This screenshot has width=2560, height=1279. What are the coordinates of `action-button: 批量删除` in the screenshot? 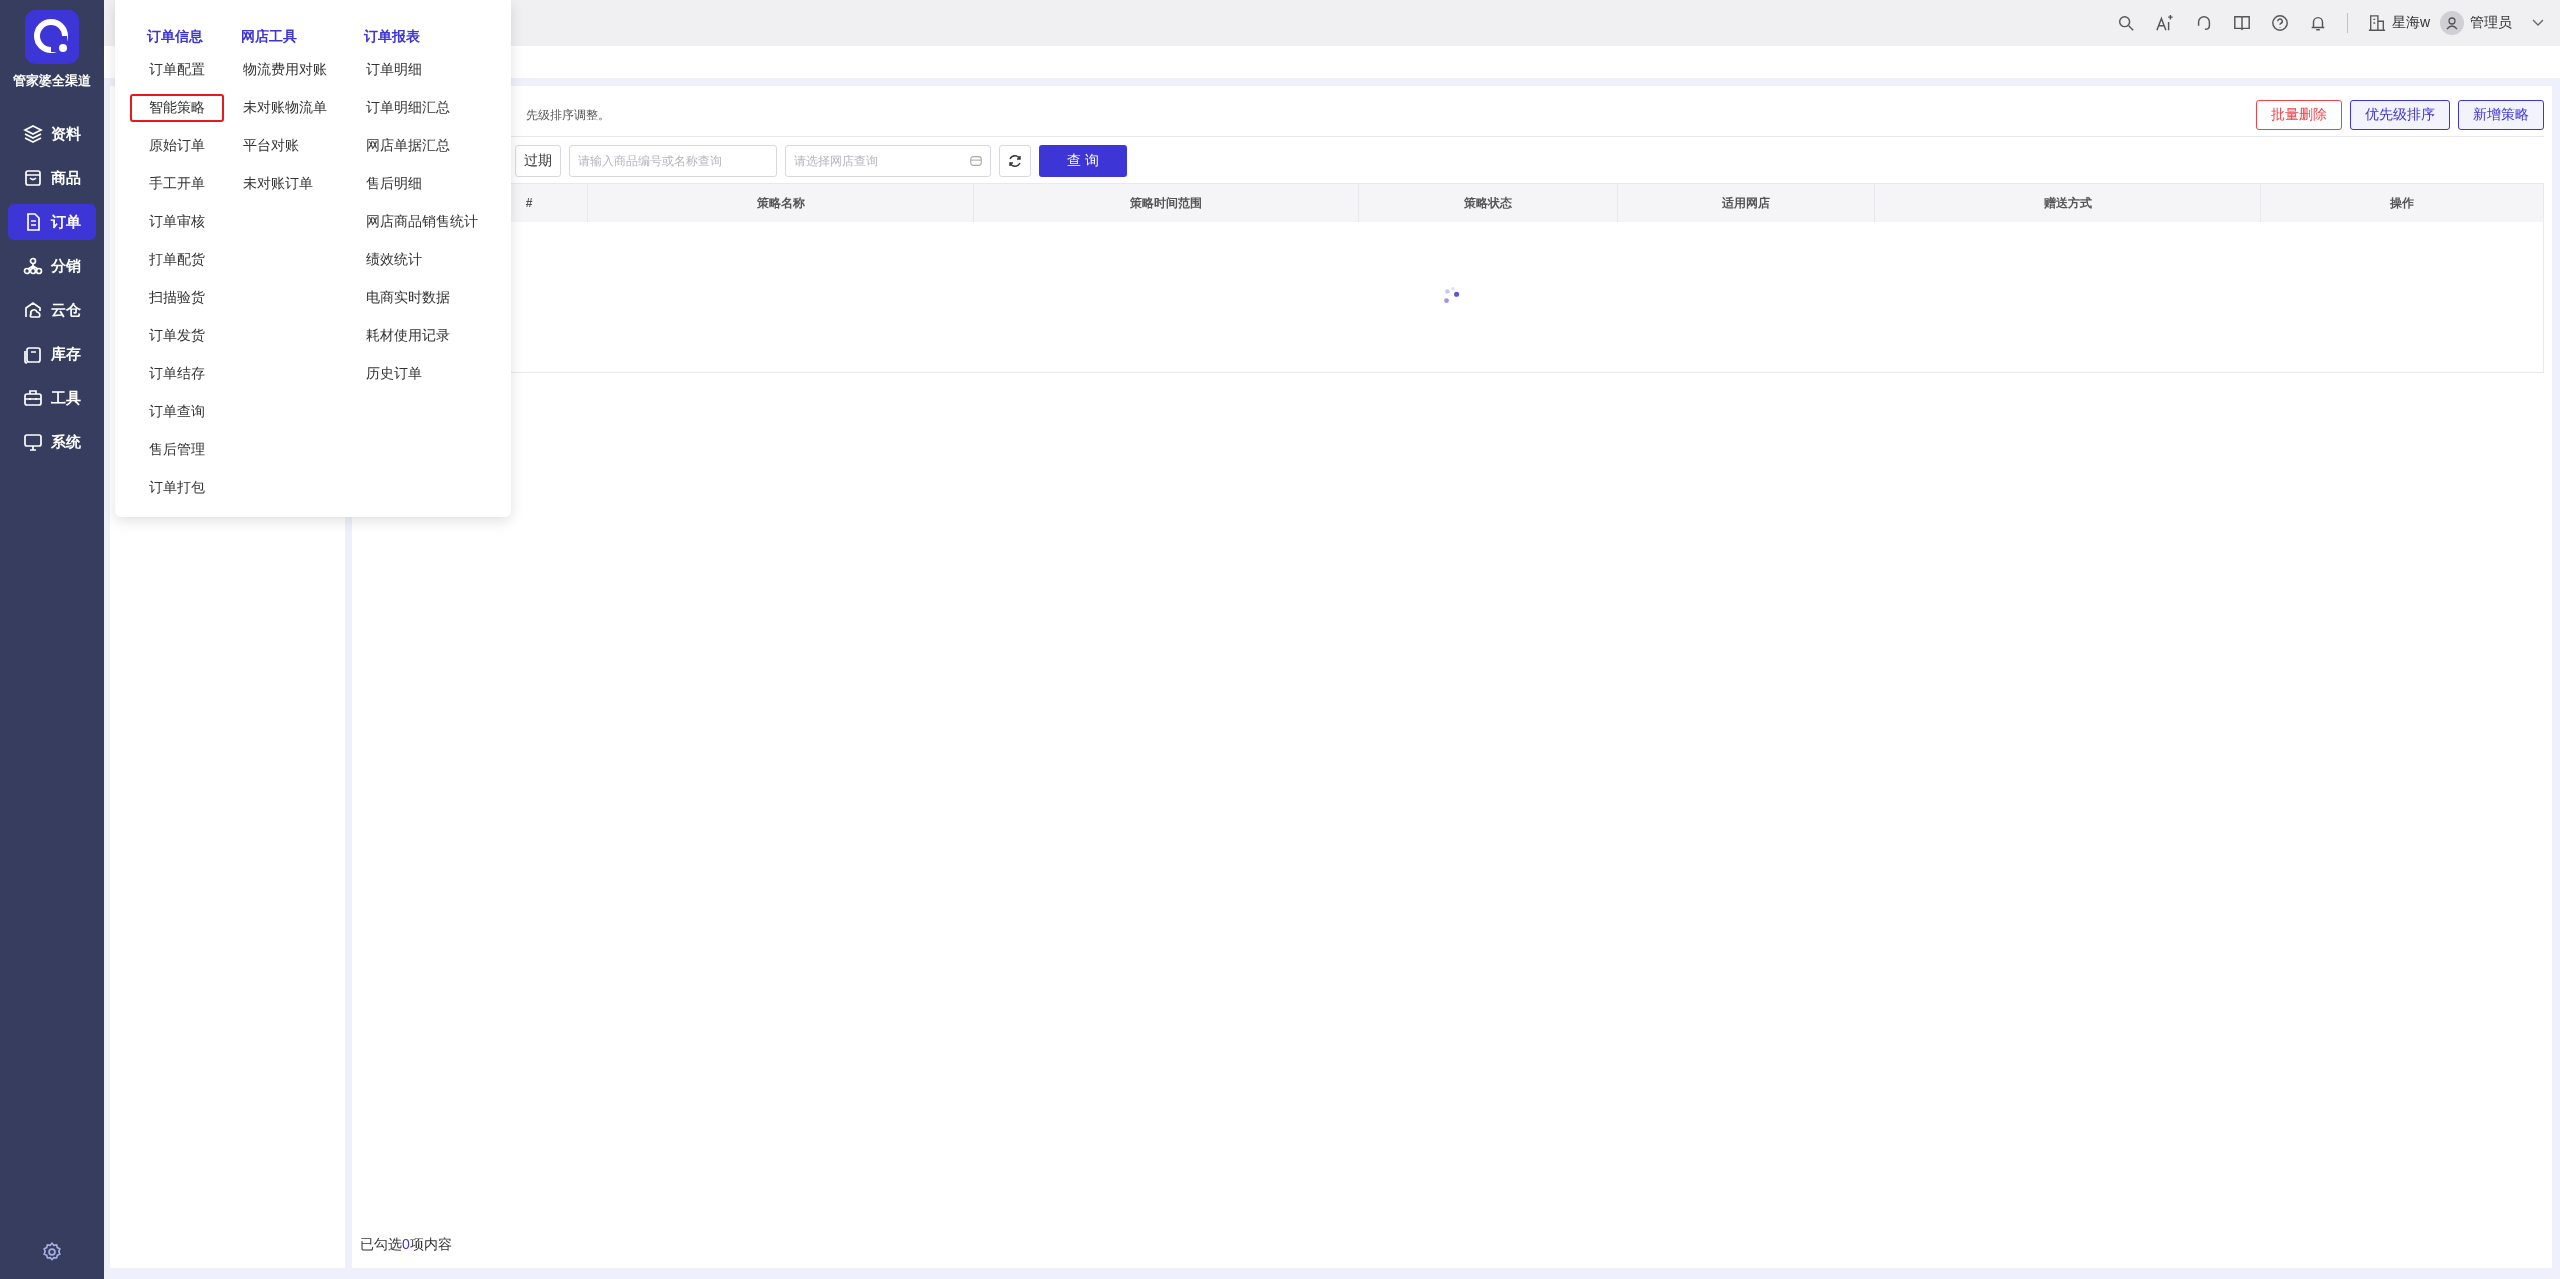 It's located at (2299, 115).